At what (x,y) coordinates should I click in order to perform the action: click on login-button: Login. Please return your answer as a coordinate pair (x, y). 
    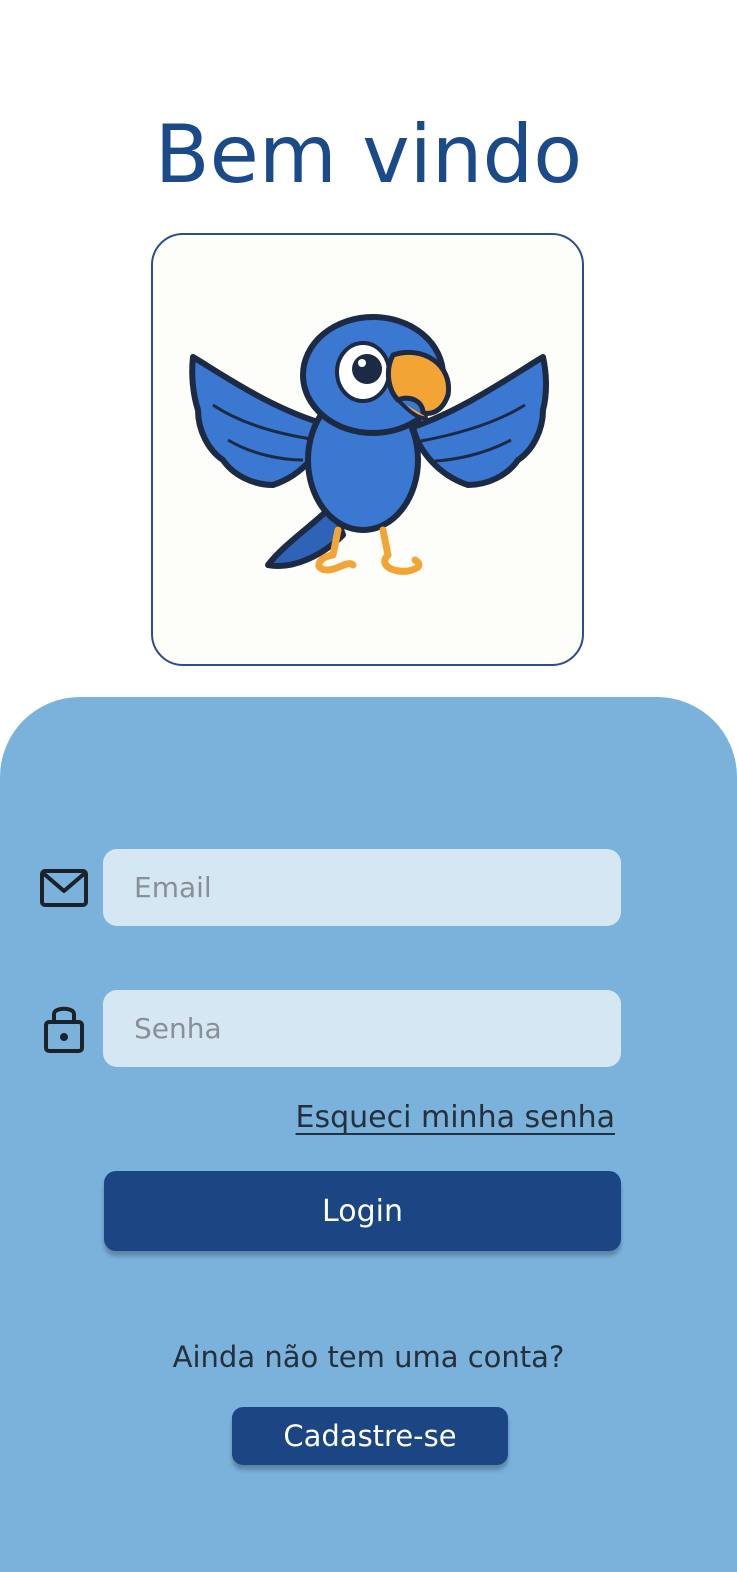
    Looking at the image, I should click on (362, 1211).